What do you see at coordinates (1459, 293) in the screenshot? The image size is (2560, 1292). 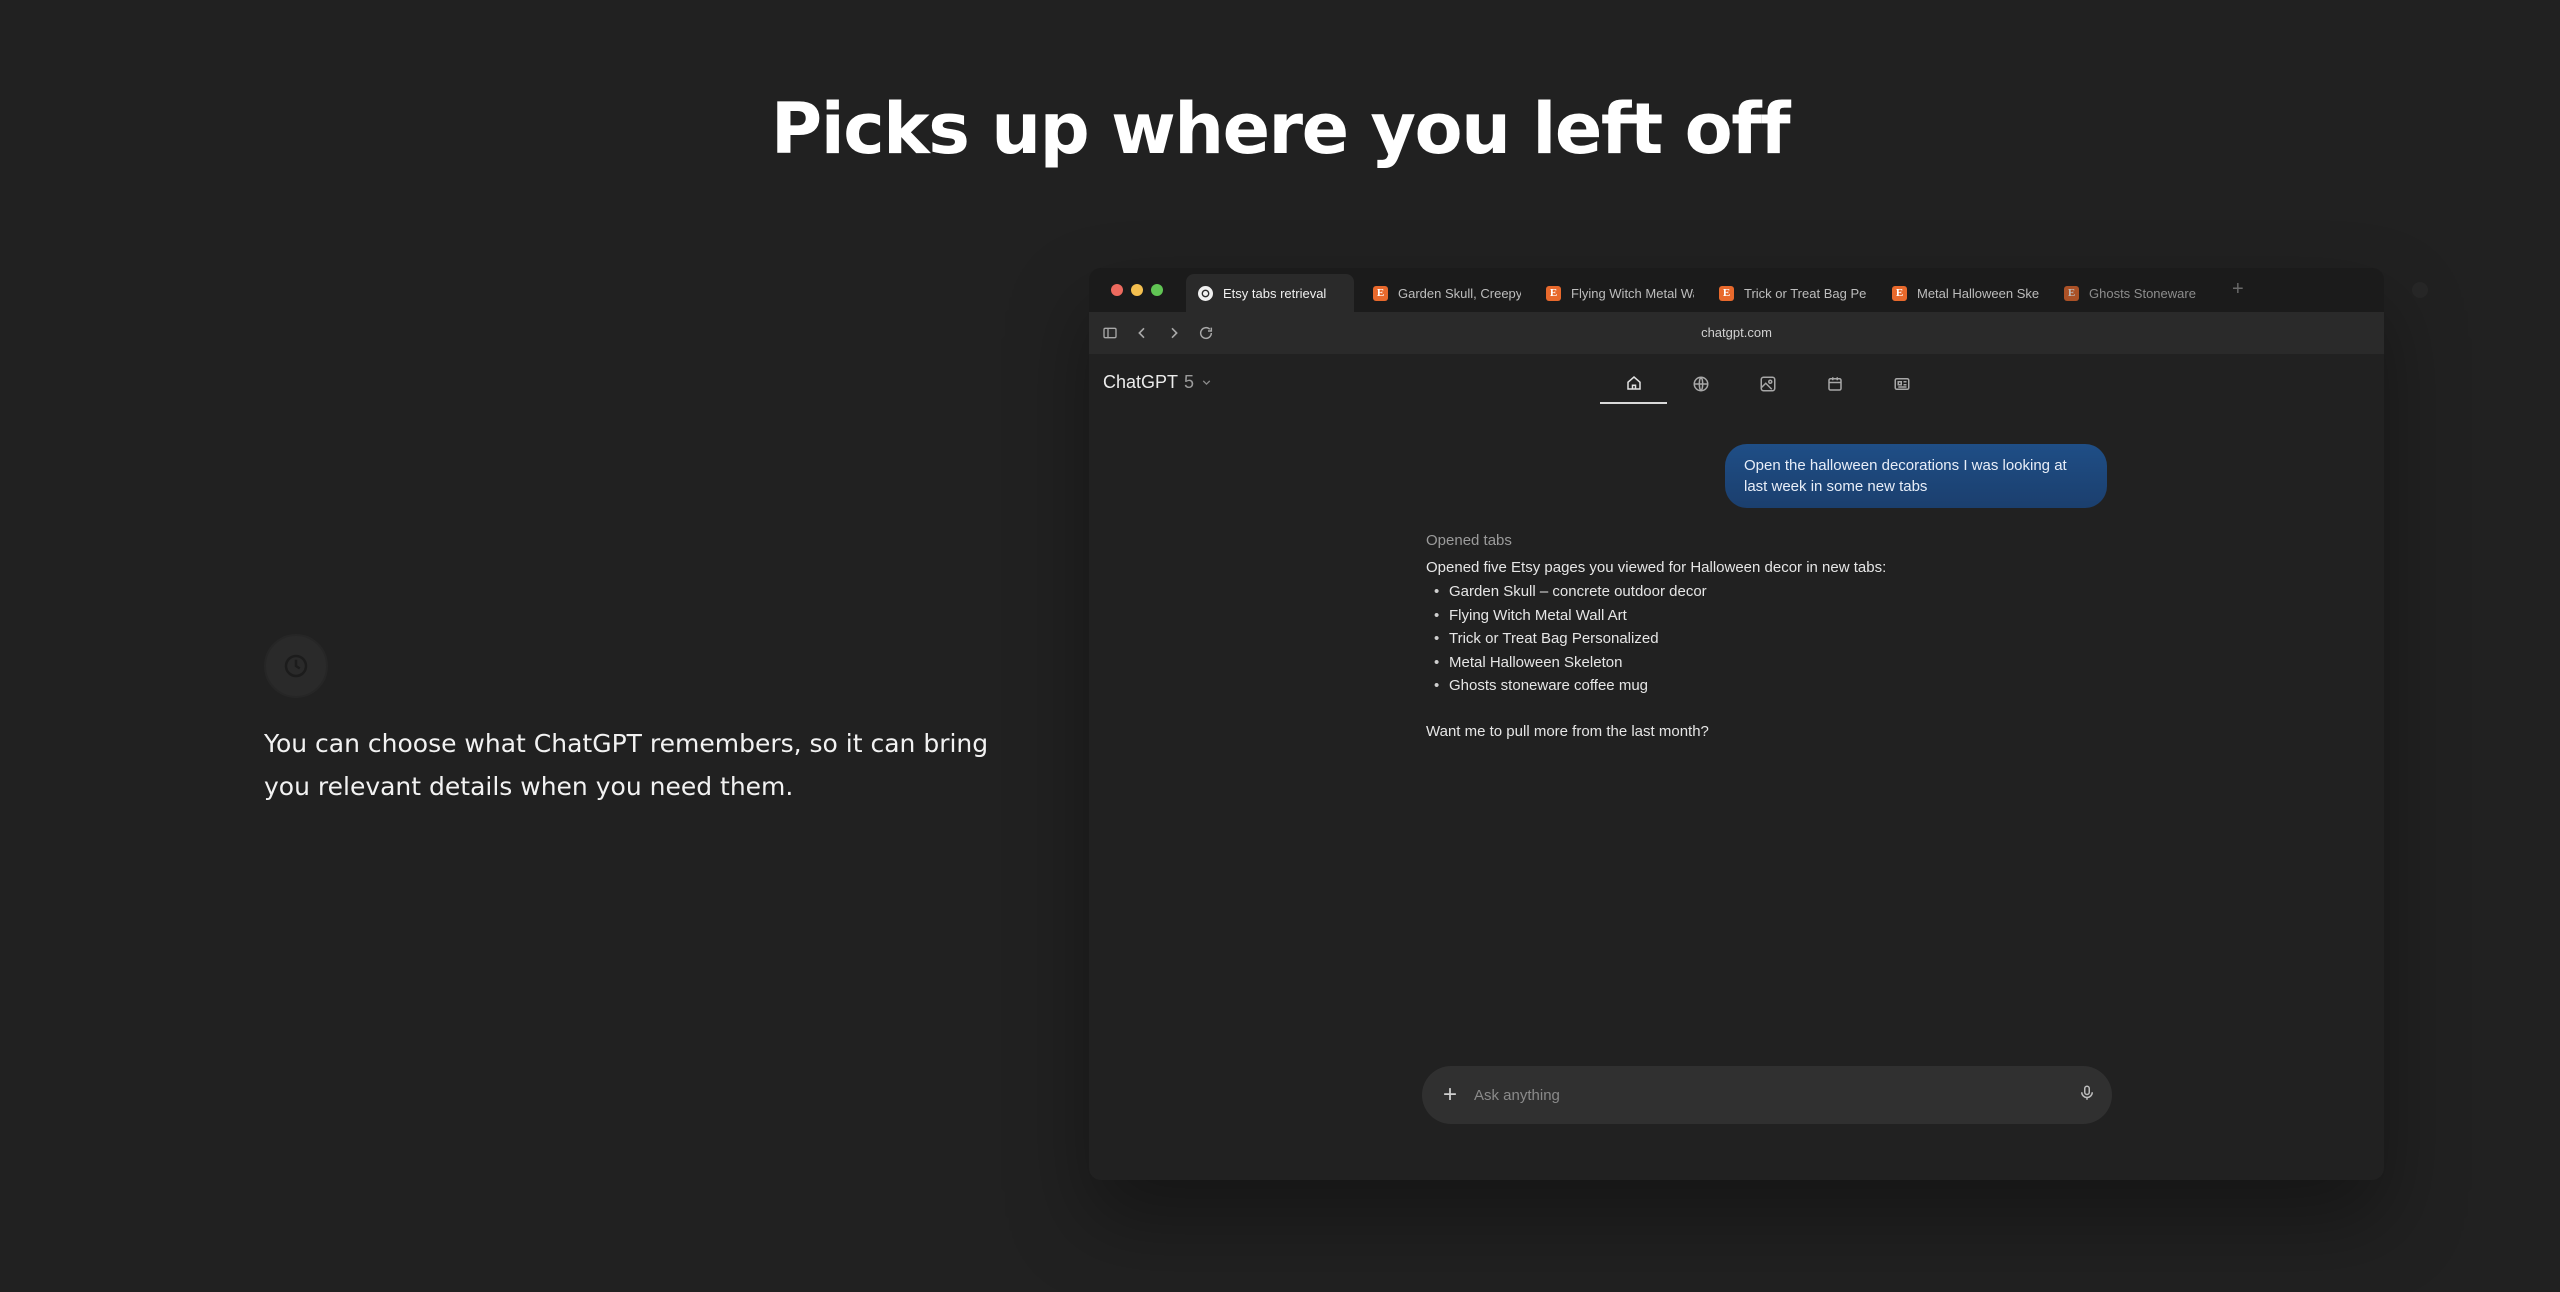 I see `tab-label: Garden Skull, Creepy Concrete` at bounding box center [1459, 293].